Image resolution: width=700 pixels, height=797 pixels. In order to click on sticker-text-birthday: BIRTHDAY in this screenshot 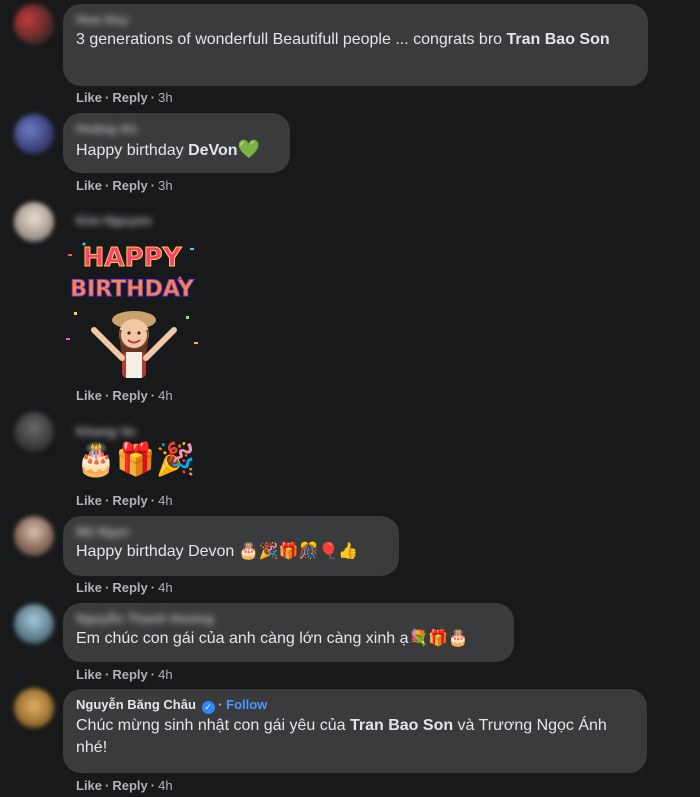, I will do `click(132, 289)`.